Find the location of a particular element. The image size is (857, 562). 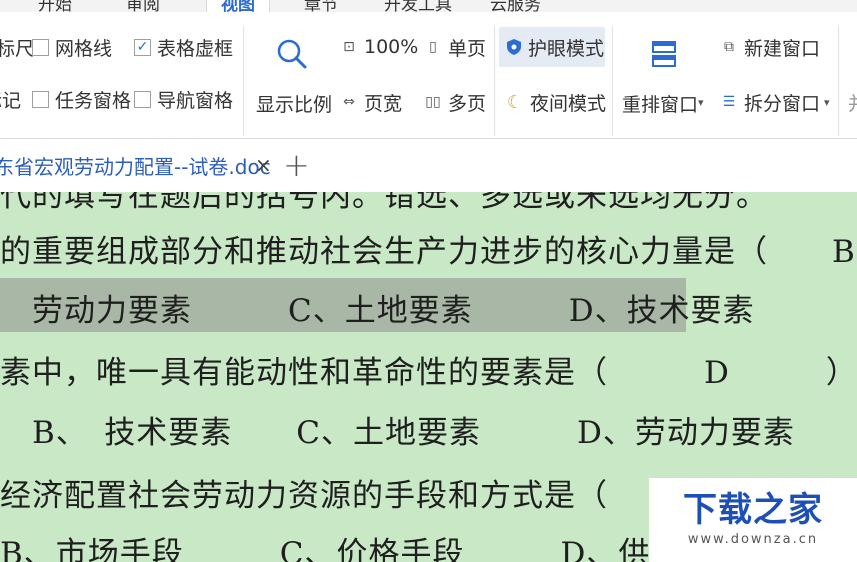

doc-line: 的重要组成部分和推动社会生产力进步的核心力量是（ B is located at coordinates (428, 252).